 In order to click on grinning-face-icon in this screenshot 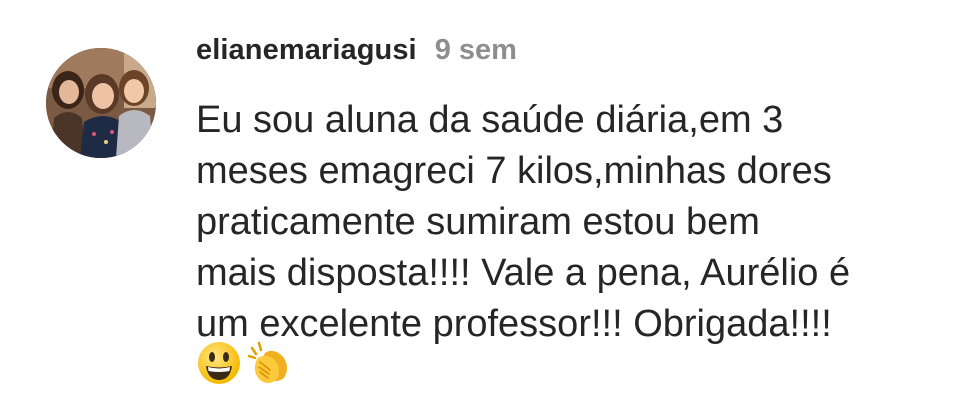, I will do `click(219, 363)`.